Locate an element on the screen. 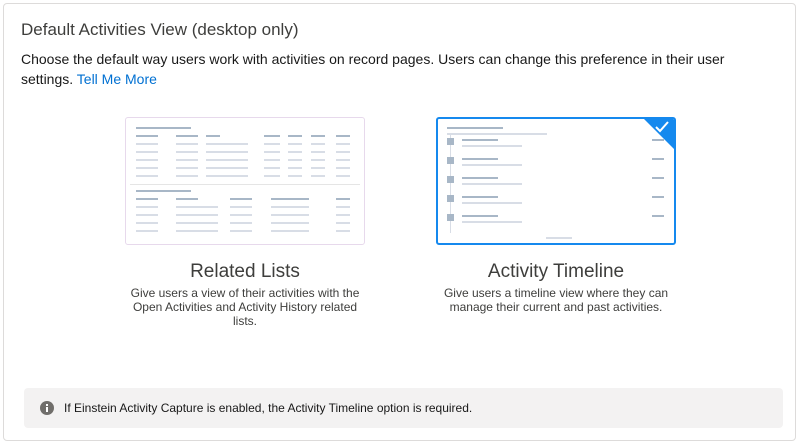 The height and width of the screenshot is (445, 800). related-lists-preview-icon is located at coordinates (245, 179).